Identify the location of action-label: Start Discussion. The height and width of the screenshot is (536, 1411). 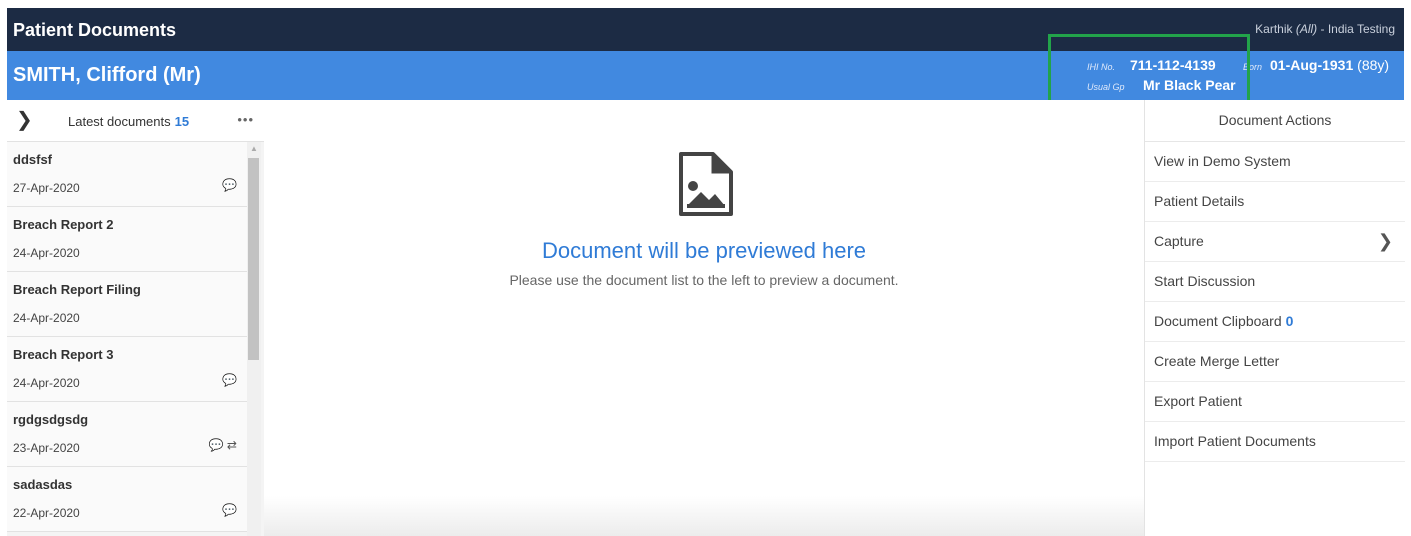
(1205, 281).